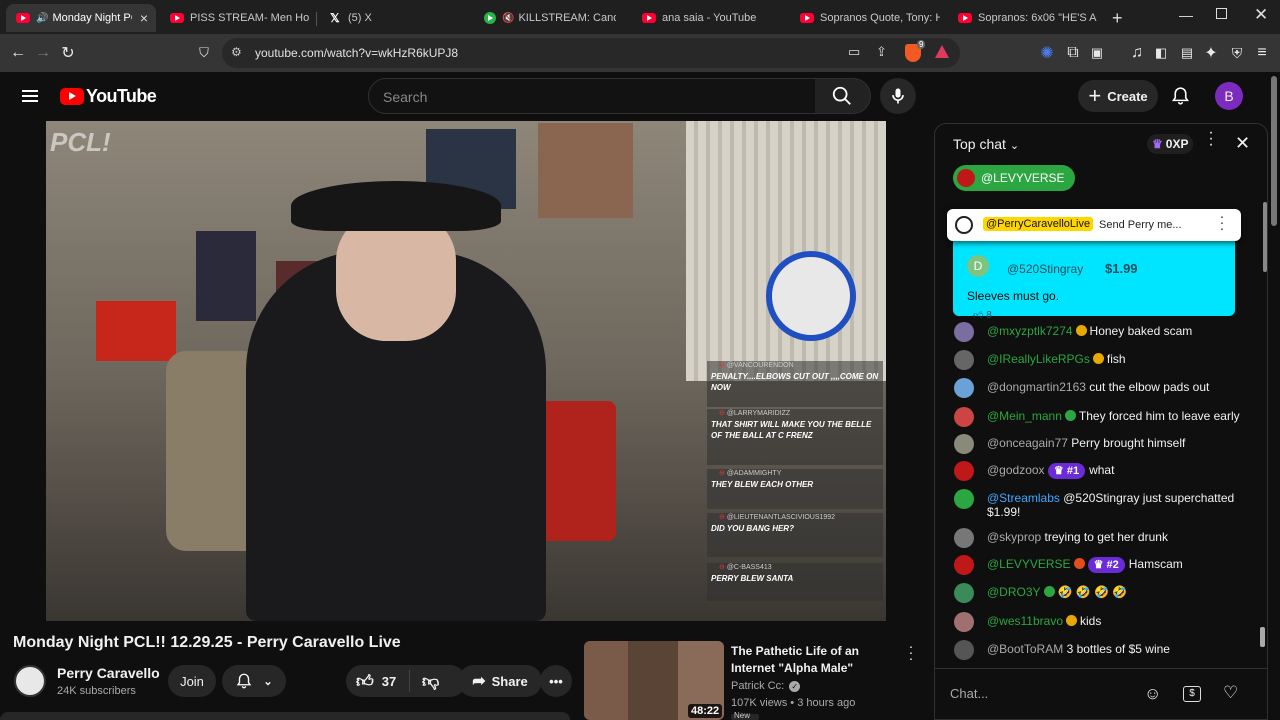 This screenshot has width=1280, height=720. I want to click on tab-monday-night-pcl: 🔊 Monday Night PCL ×, so click(81, 18).